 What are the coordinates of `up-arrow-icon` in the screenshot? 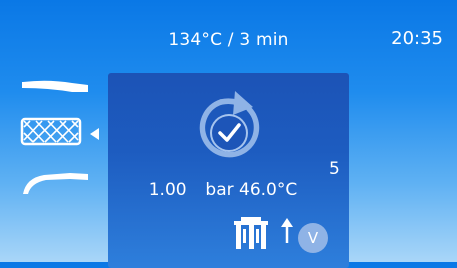 It's located at (287, 233).